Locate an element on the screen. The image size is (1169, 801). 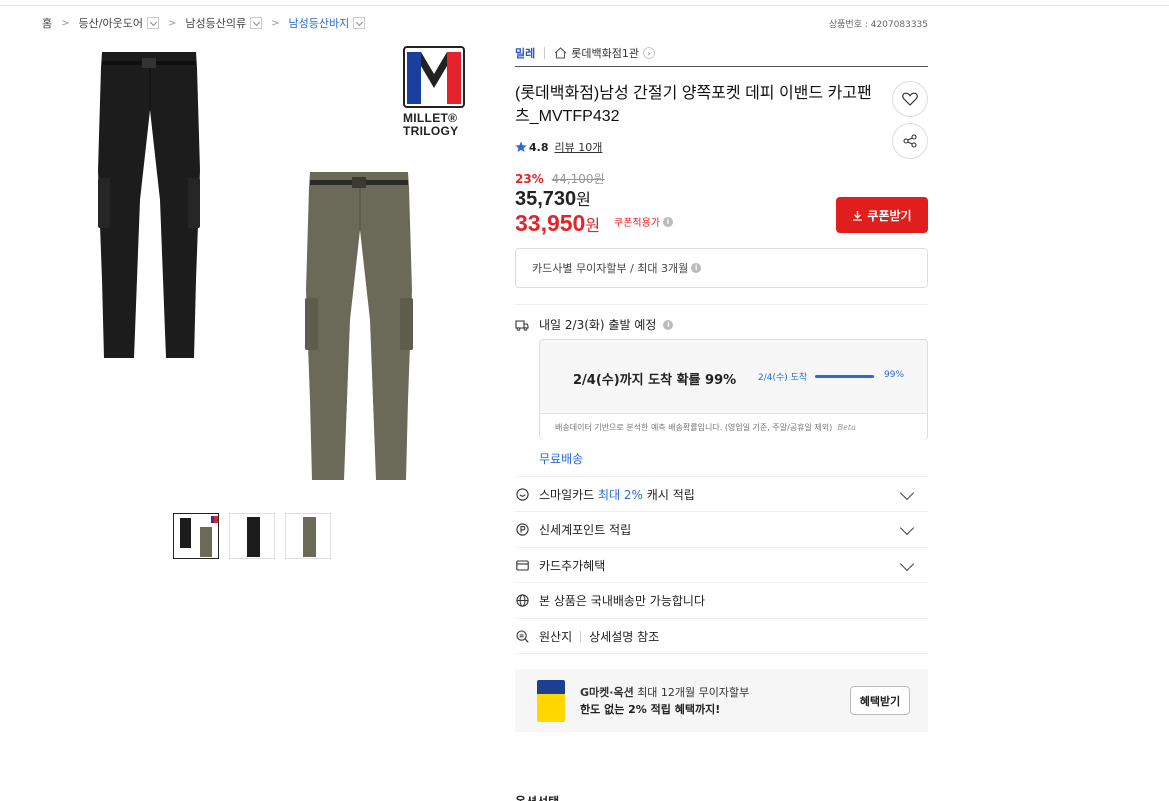
arrival-probability-main: 2/4(수)까지 도착 확률 99% is located at coordinates (655, 380).